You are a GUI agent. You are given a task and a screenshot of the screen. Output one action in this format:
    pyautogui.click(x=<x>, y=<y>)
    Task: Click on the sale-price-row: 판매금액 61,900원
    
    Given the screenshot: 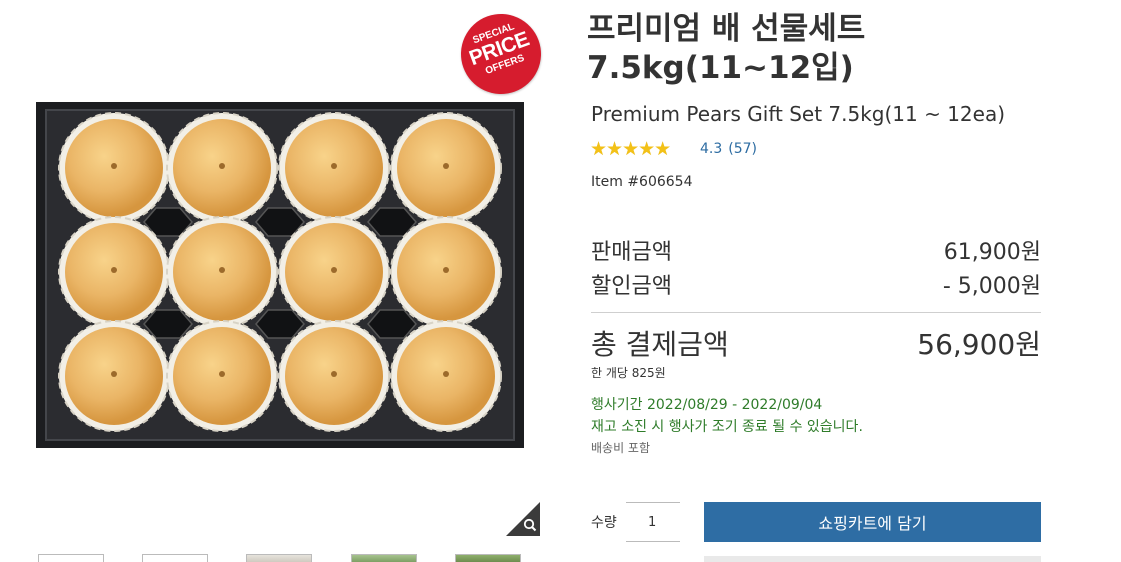 What is the action you would take?
    pyautogui.click(x=816, y=250)
    